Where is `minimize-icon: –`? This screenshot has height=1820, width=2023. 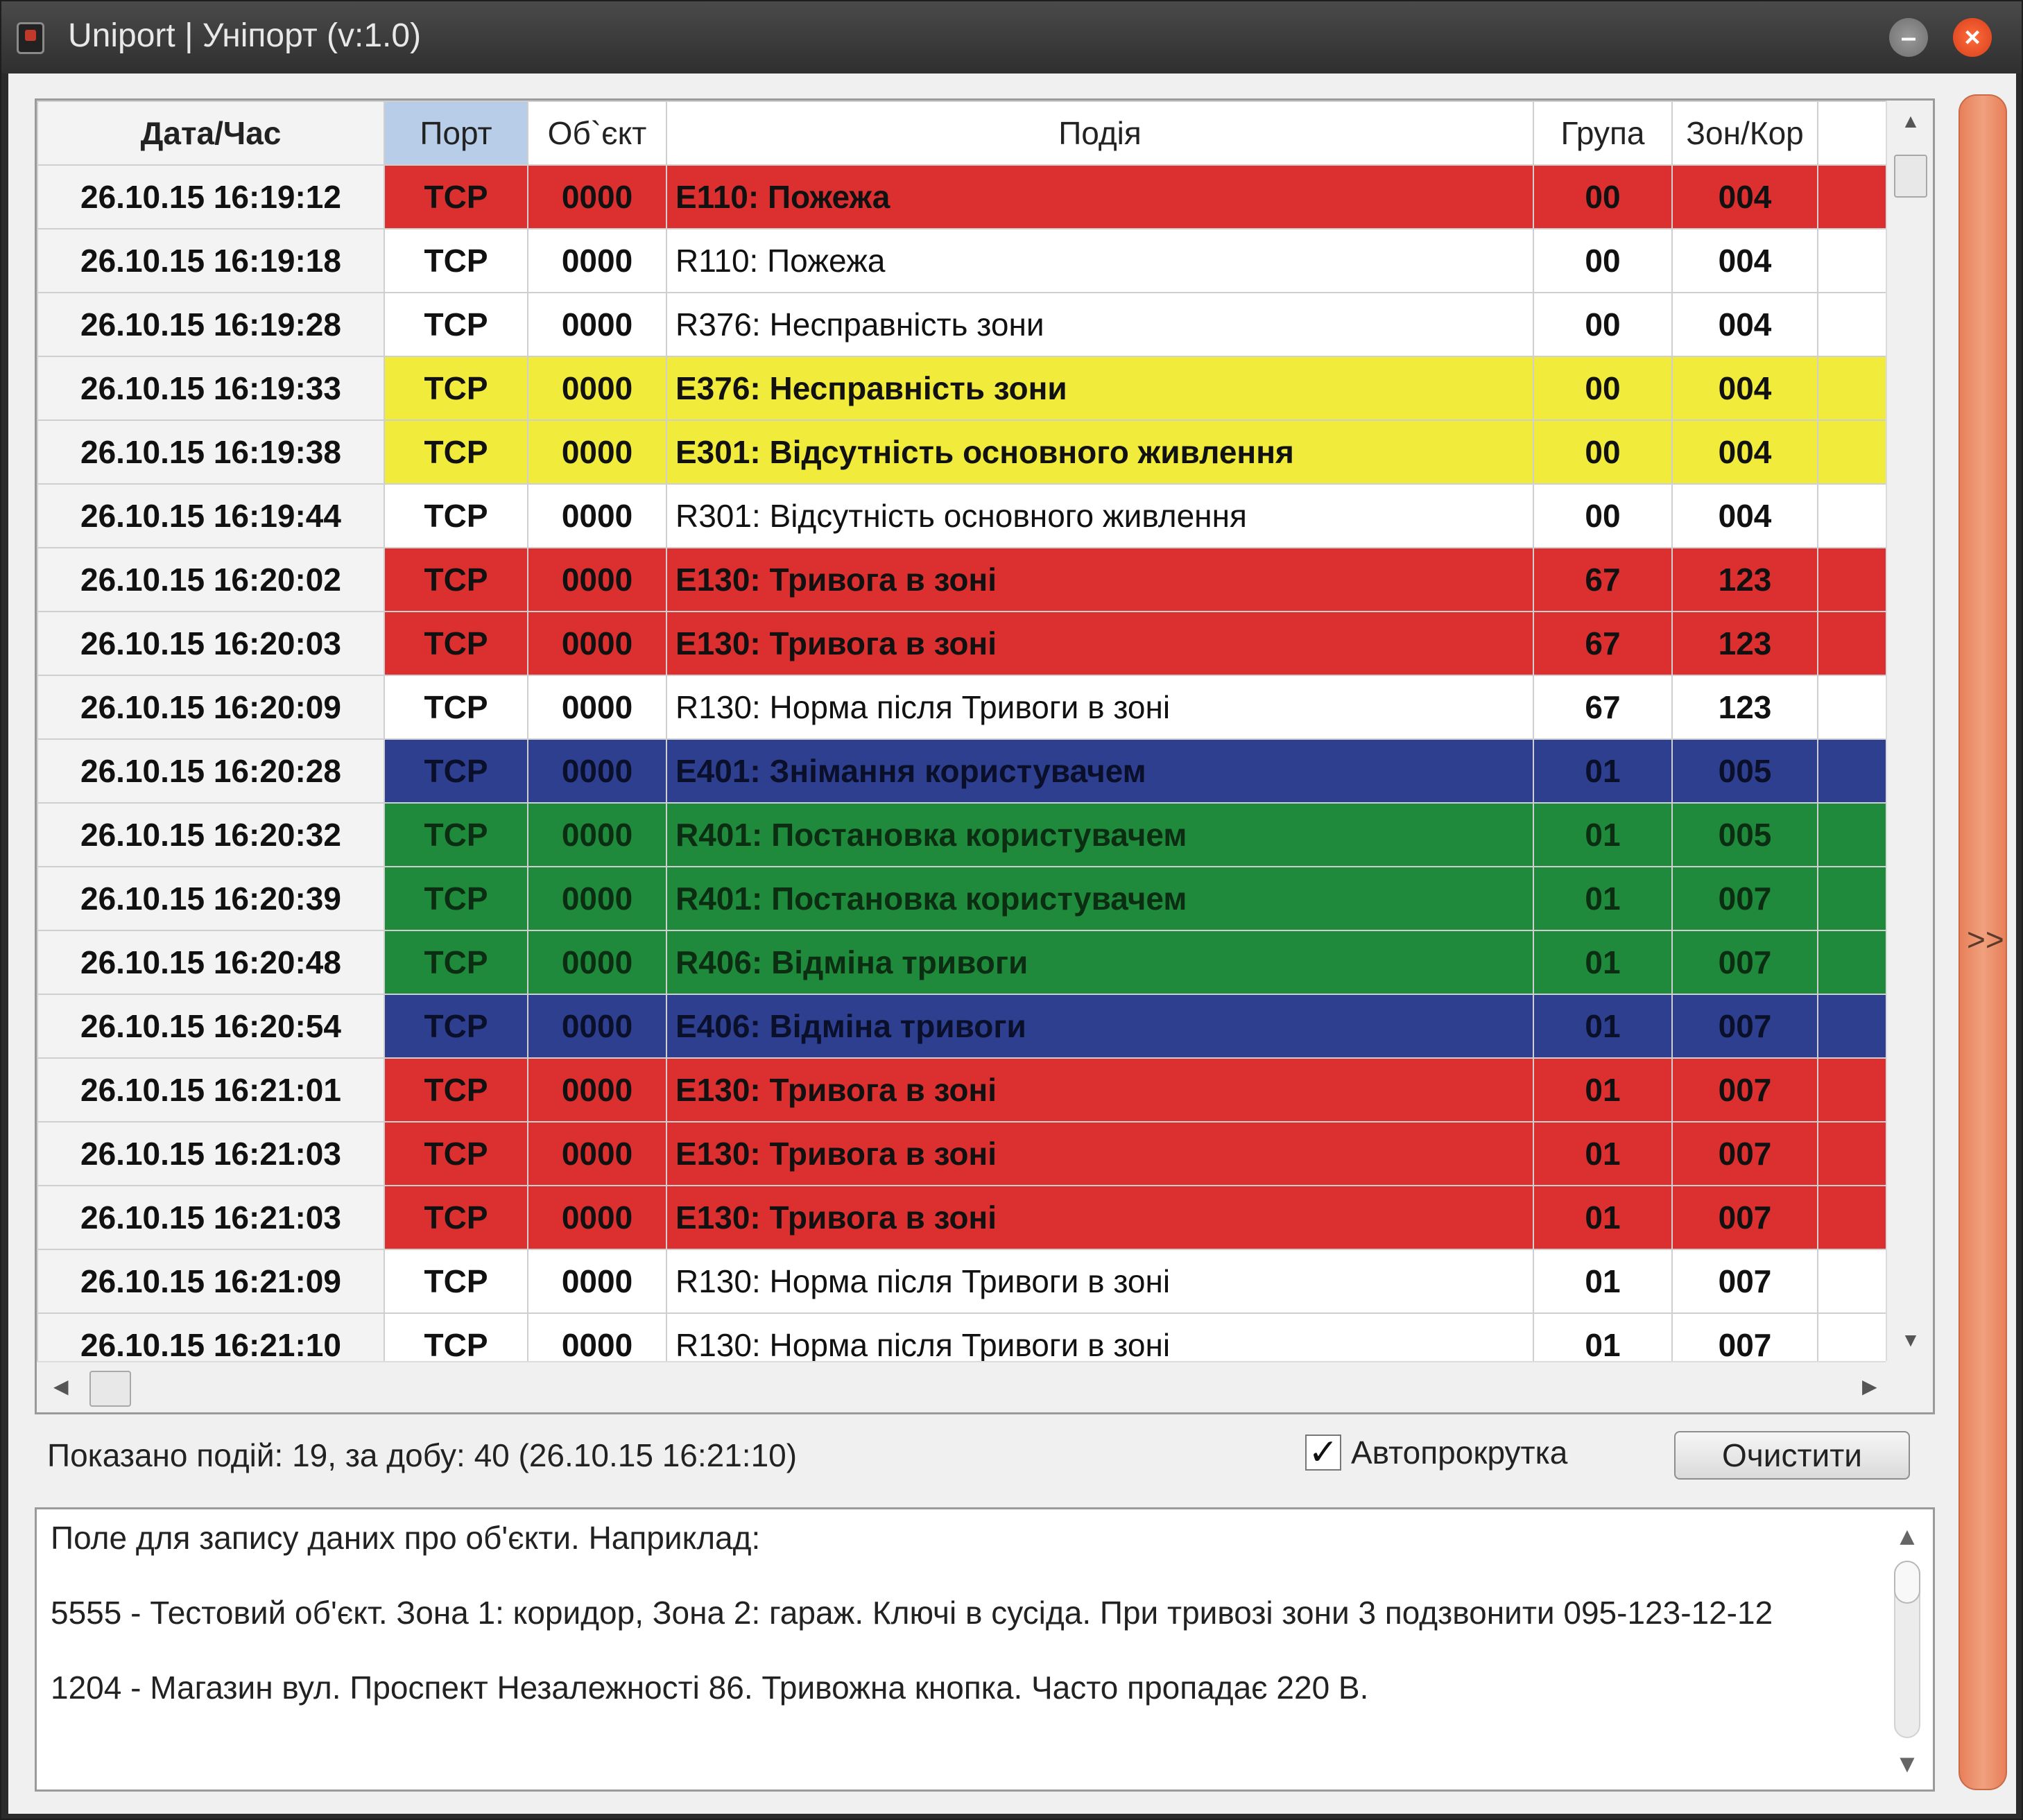 minimize-icon: – is located at coordinates (1908, 37).